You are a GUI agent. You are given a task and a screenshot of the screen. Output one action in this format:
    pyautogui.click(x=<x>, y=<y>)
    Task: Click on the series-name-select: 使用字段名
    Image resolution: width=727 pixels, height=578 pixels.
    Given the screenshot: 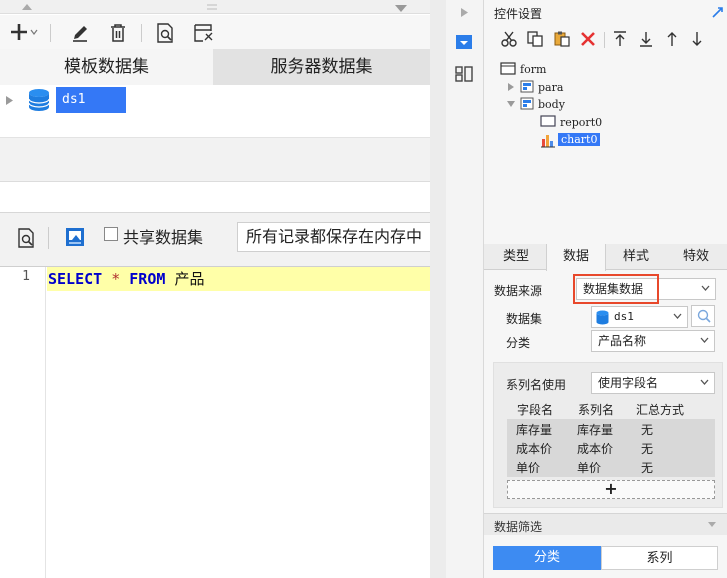 What is the action you would take?
    pyautogui.click(x=653, y=383)
    